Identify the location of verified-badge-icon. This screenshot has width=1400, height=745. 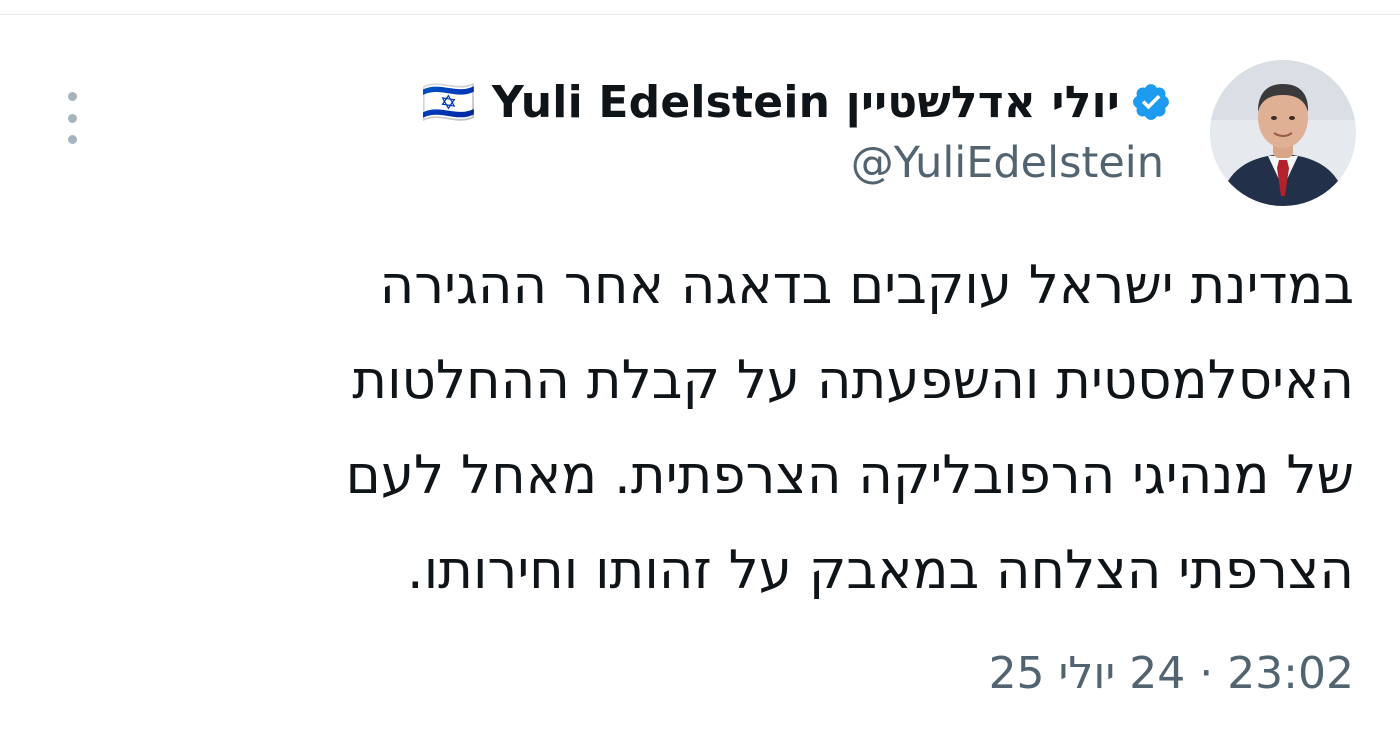
(1151, 102).